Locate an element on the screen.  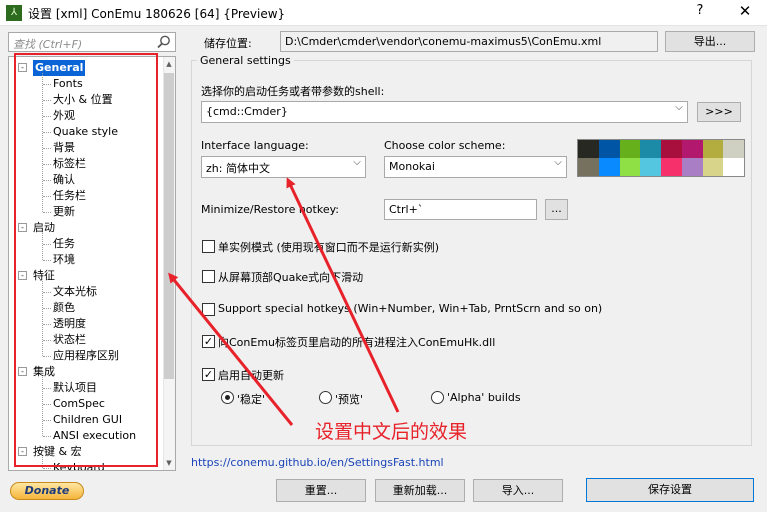
update-channel-label: '预览' is located at coordinates (349, 399).